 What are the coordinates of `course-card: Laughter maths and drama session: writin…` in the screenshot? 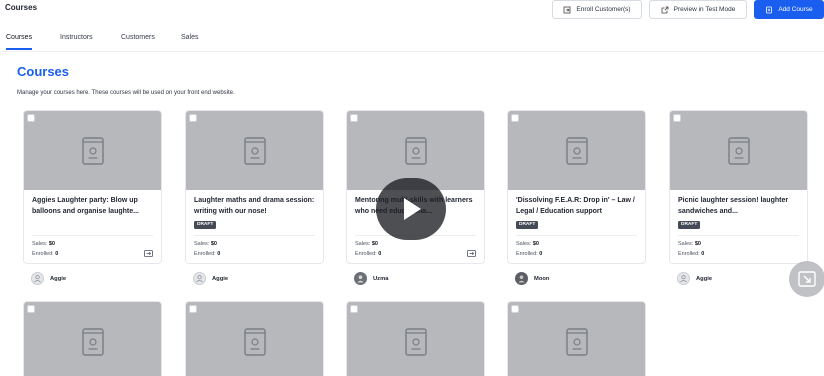 It's located at (254, 187).